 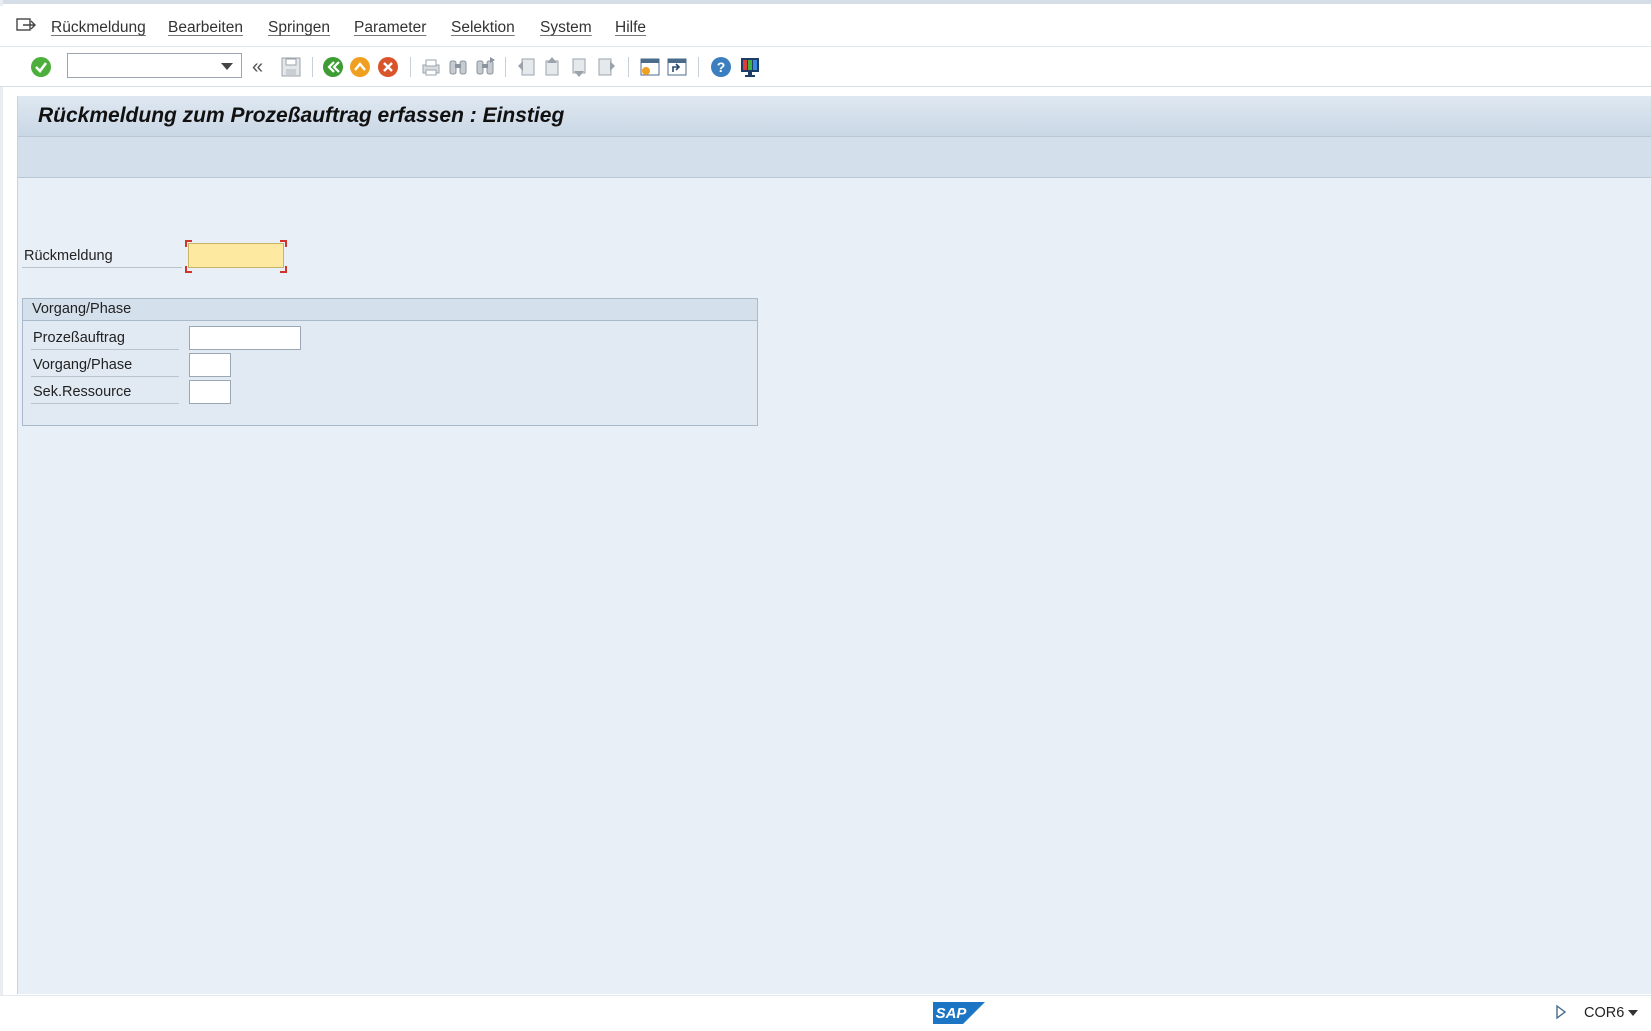 What do you see at coordinates (264, 68) in the screenshot?
I see `collapse-command-icon: «` at bounding box center [264, 68].